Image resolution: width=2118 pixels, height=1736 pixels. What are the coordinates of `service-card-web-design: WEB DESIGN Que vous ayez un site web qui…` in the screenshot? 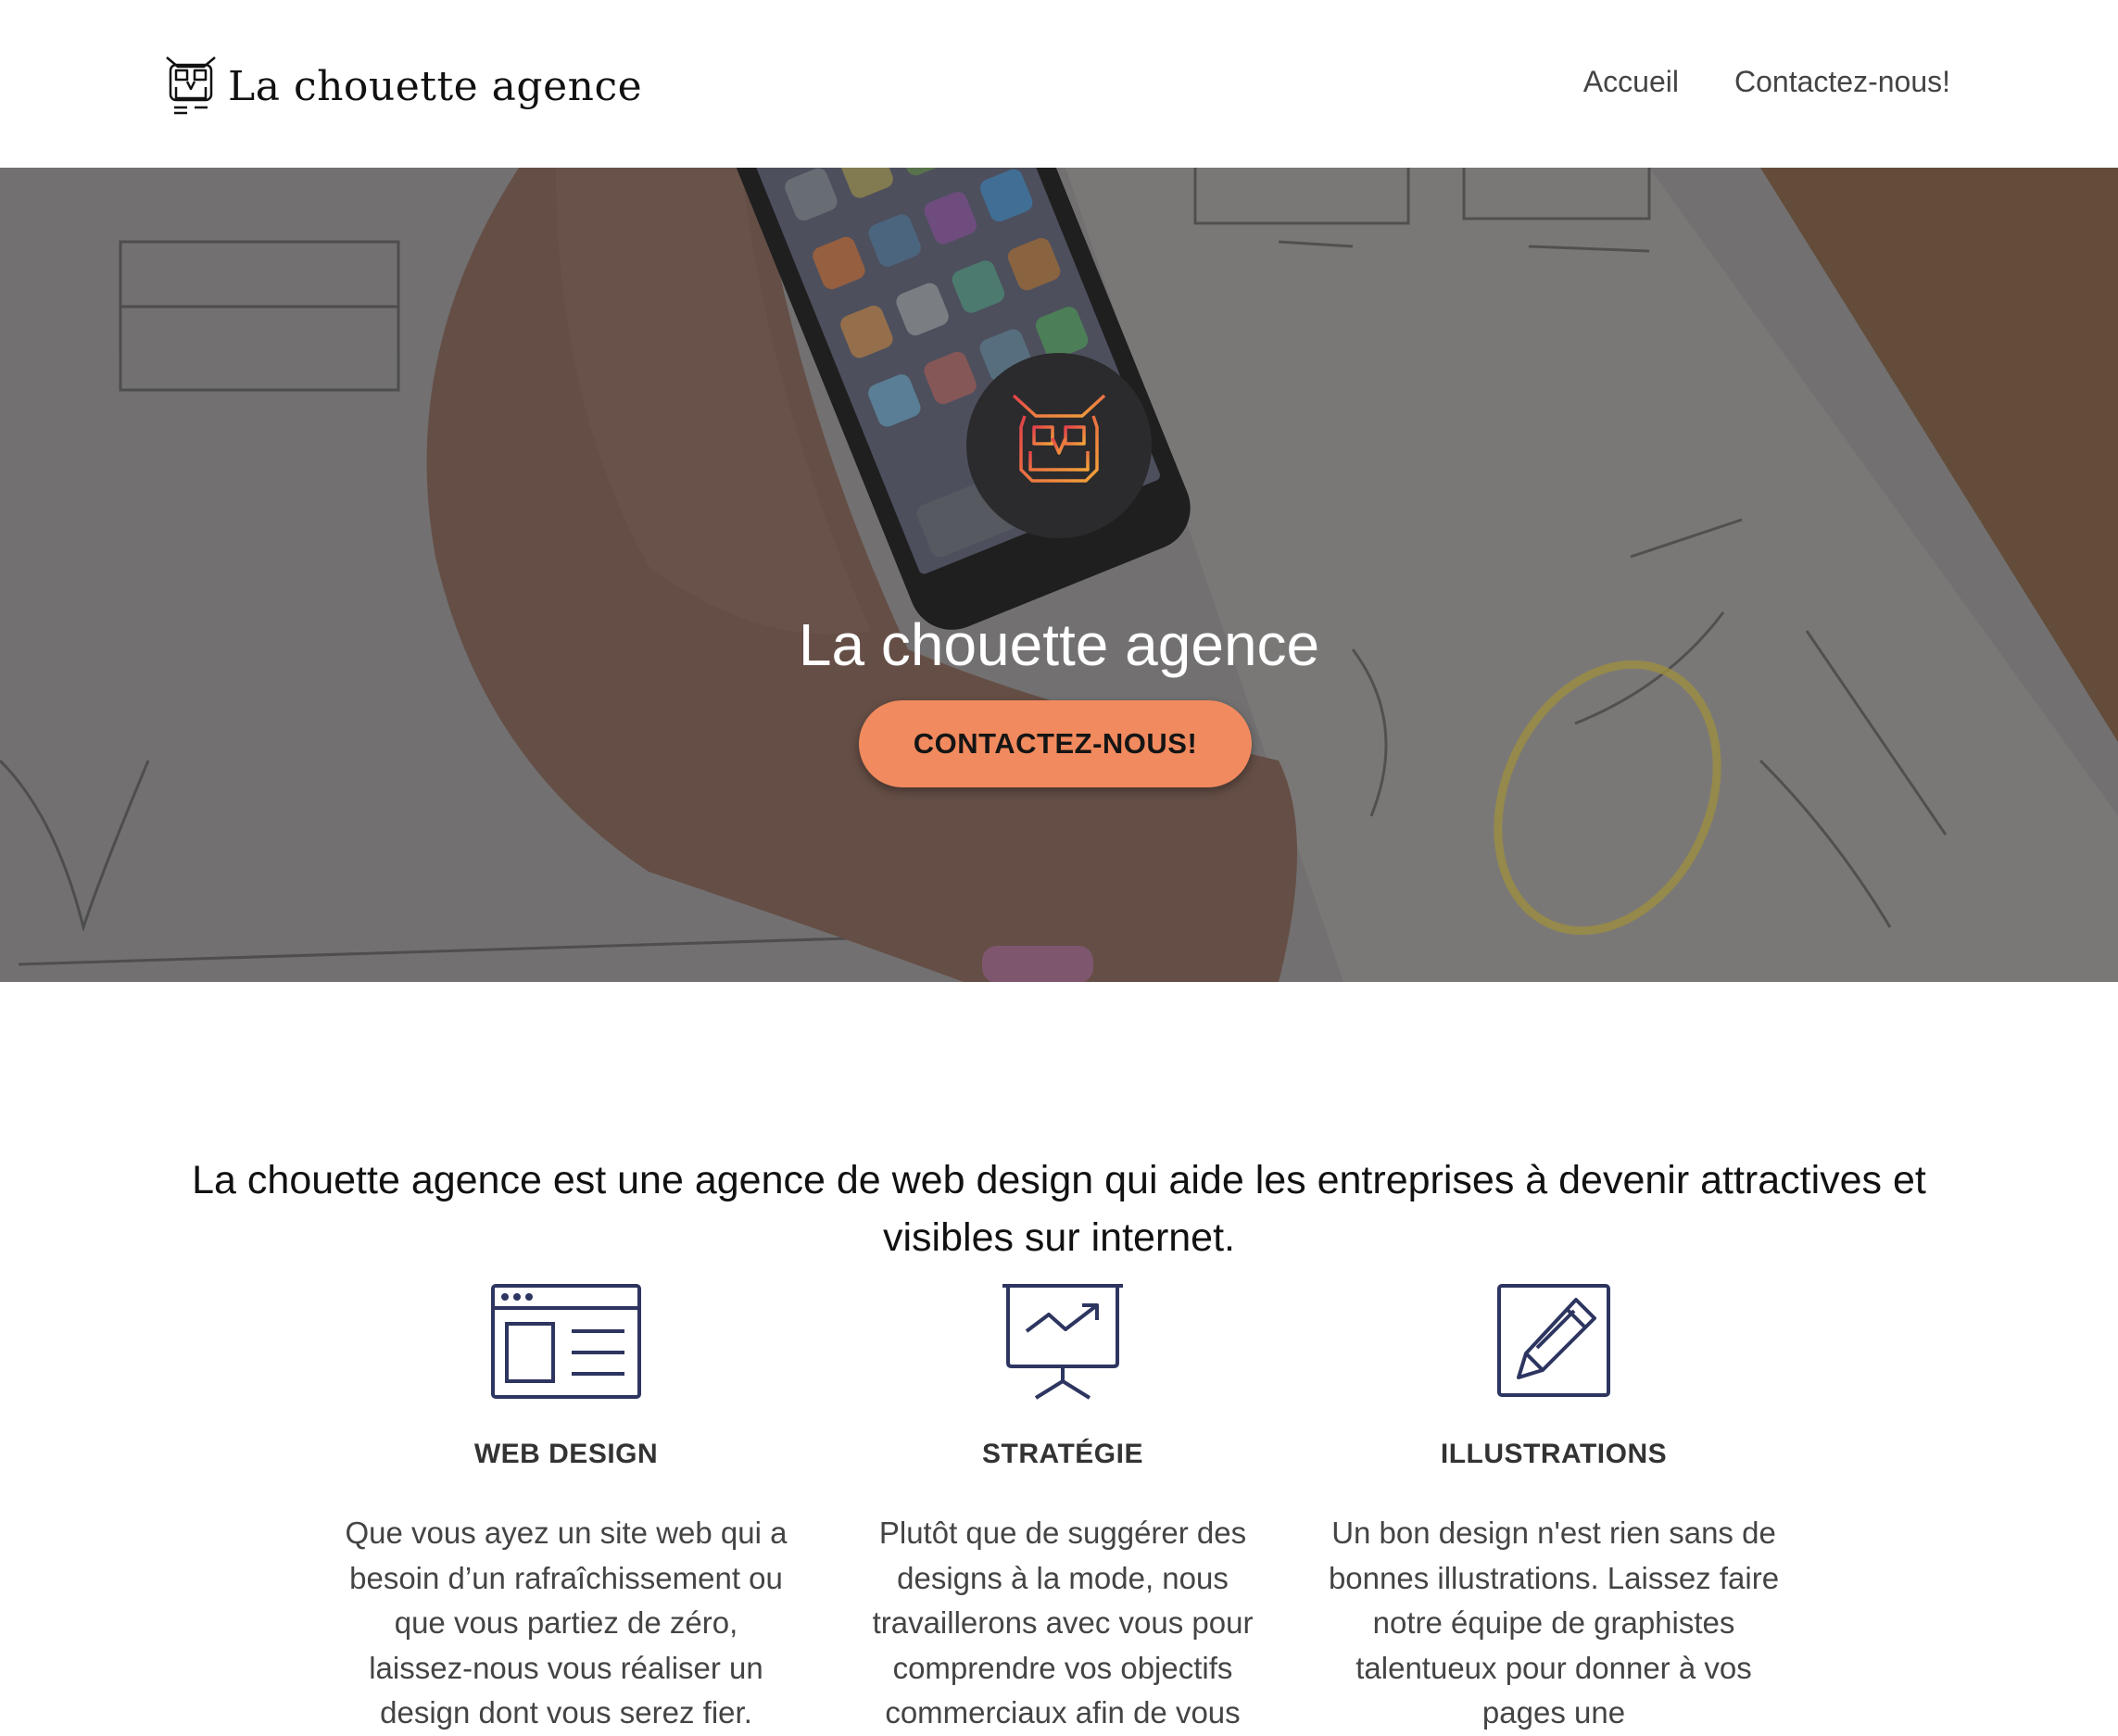 It's located at (566, 1509).